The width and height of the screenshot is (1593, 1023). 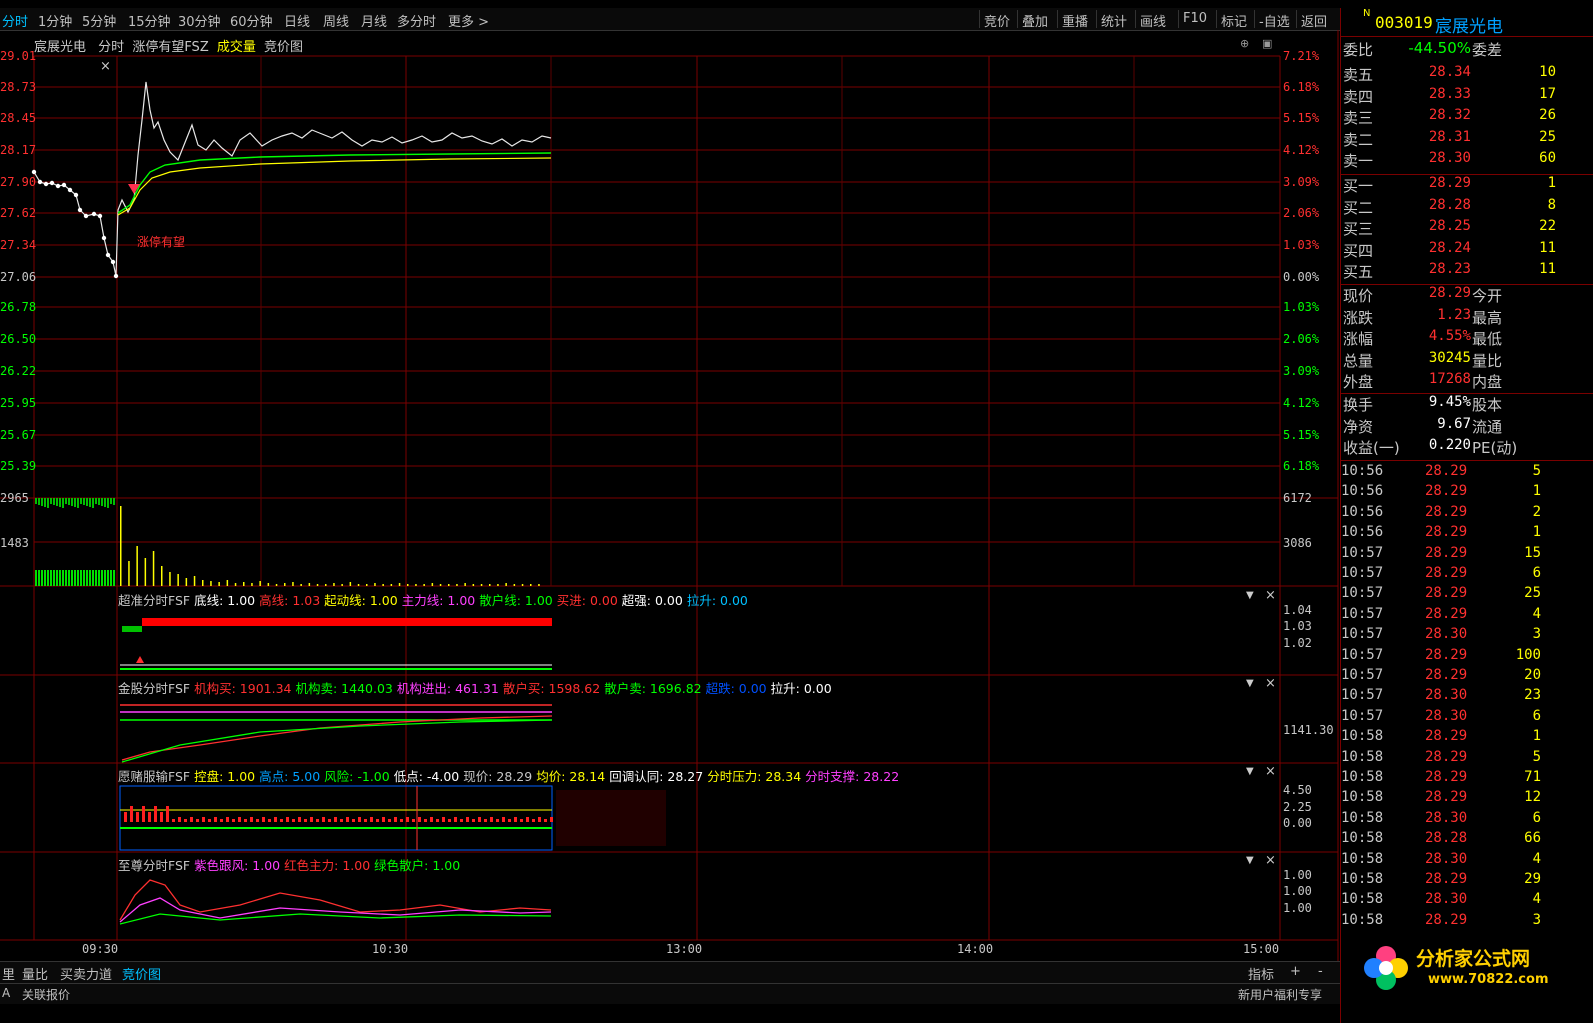 I want to click on panel2-item-1: 机构买: 1901.34, so click(x=243, y=688).